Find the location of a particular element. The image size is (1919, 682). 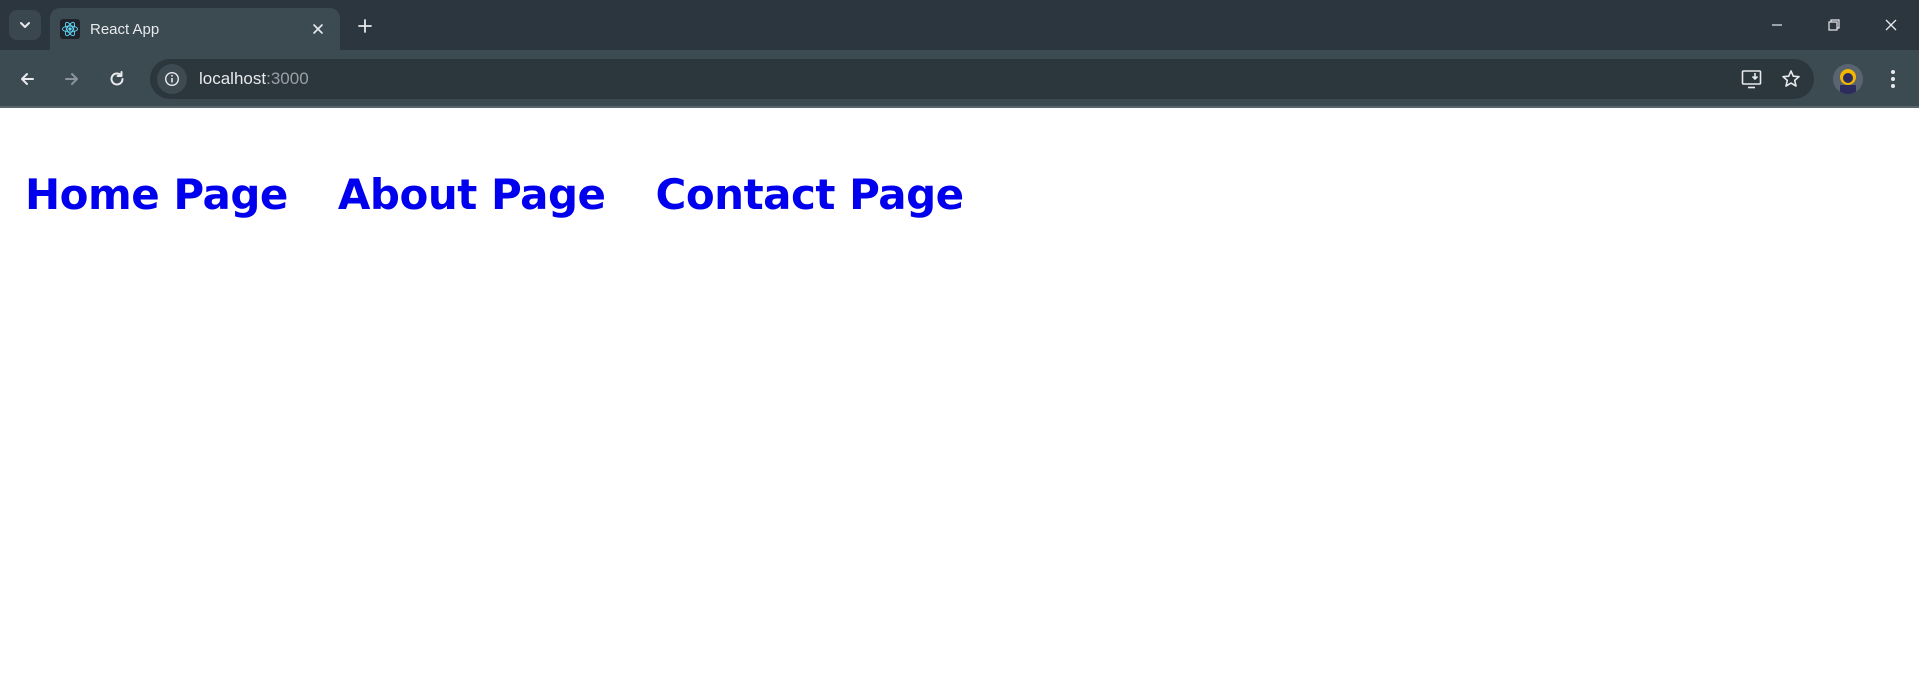

more-vertical-icon is located at coordinates (1893, 79).